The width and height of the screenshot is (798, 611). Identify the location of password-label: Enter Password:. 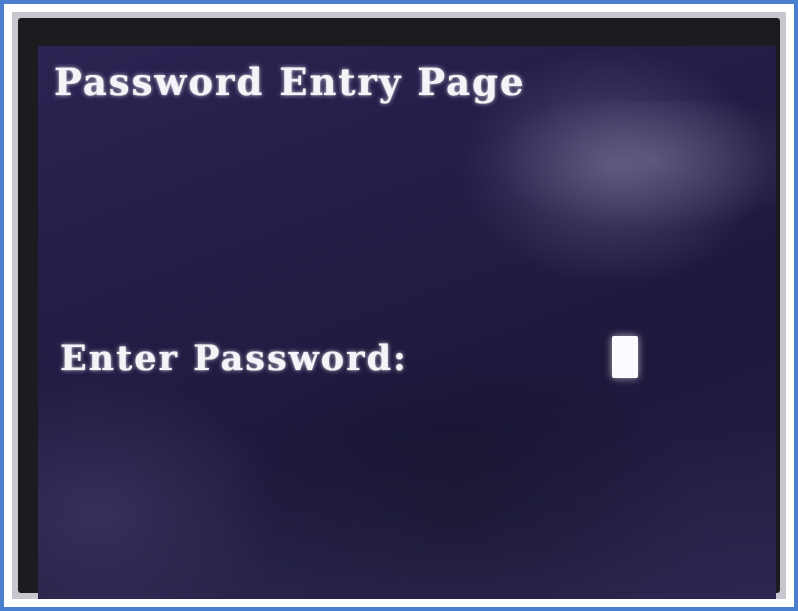
(234, 358).